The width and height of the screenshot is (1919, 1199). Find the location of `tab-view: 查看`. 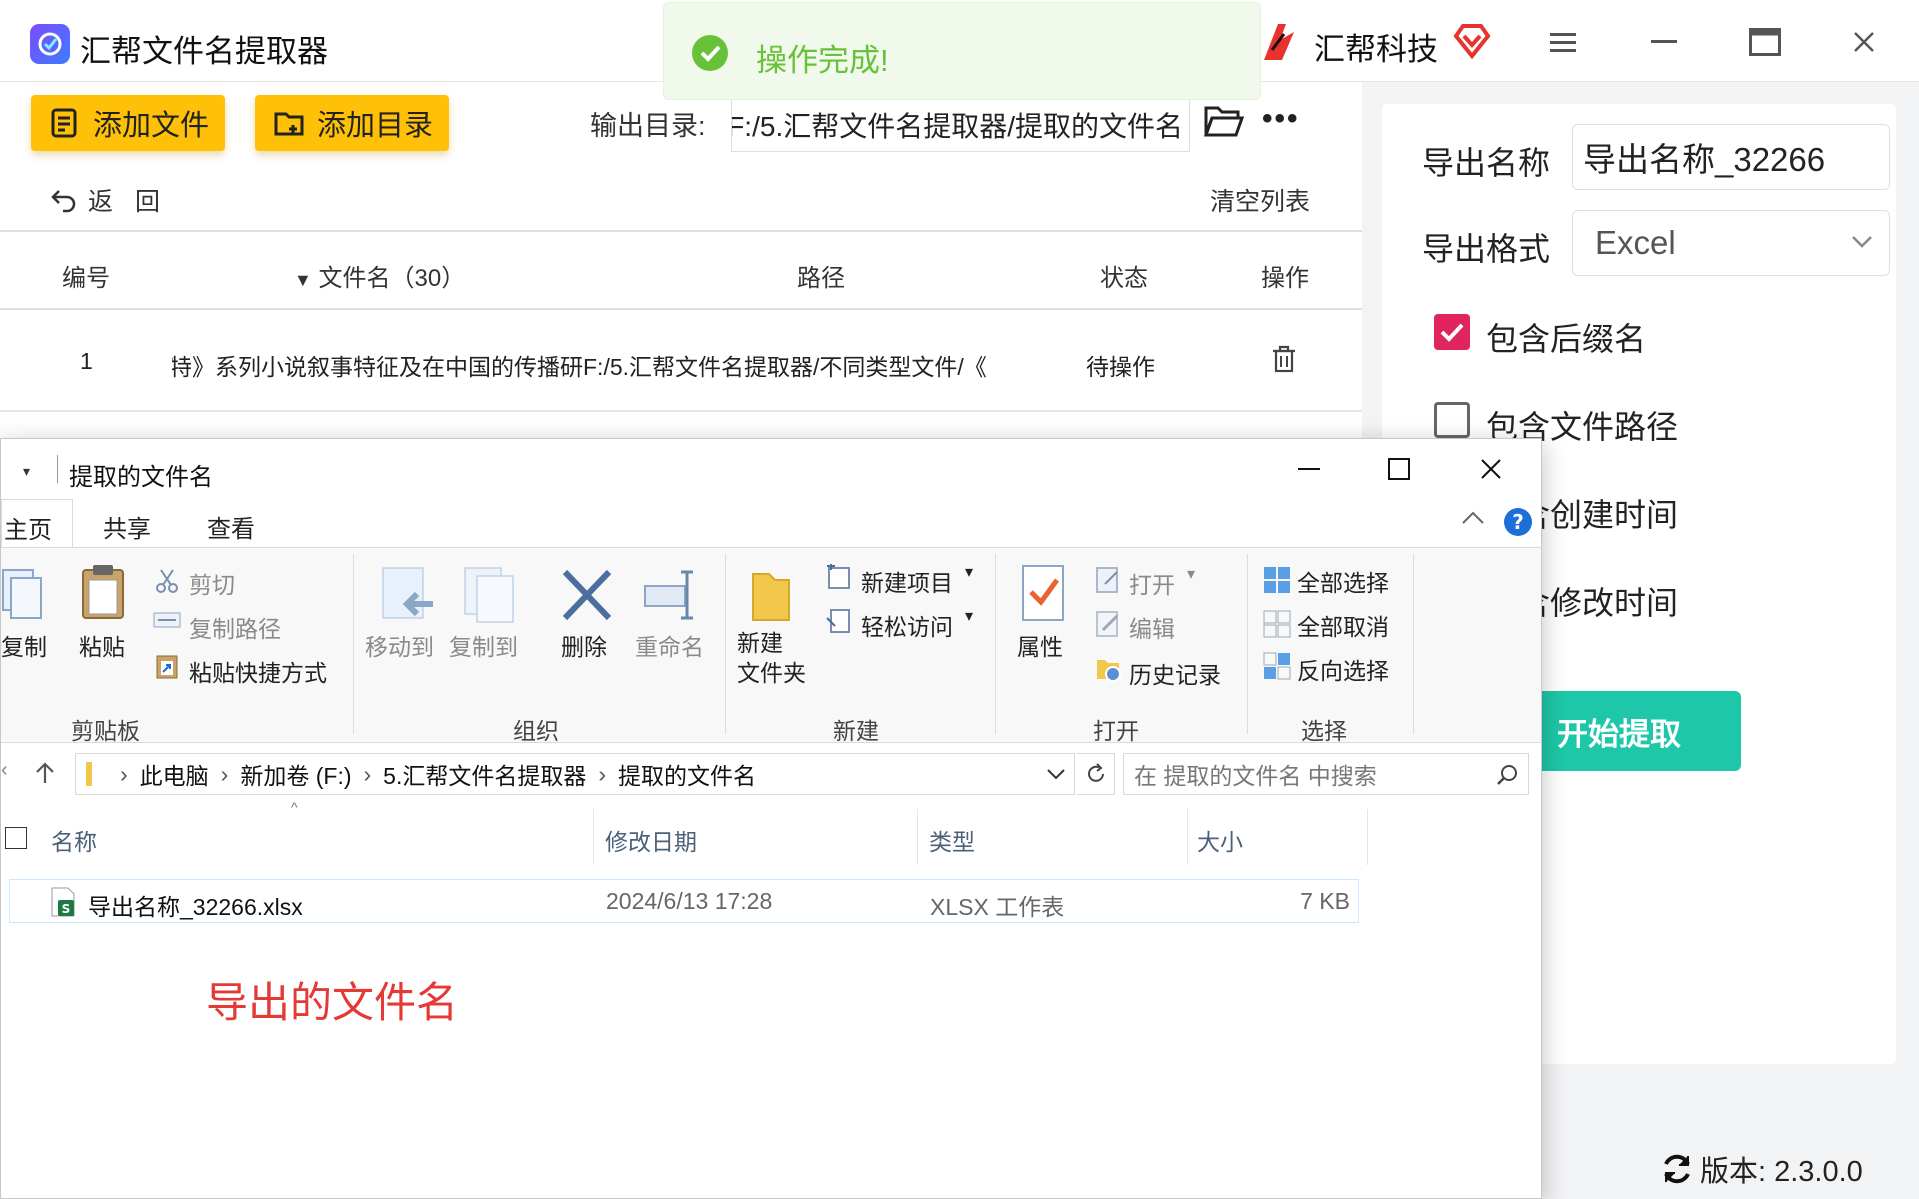

tab-view: 查看 is located at coordinates (231, 528).